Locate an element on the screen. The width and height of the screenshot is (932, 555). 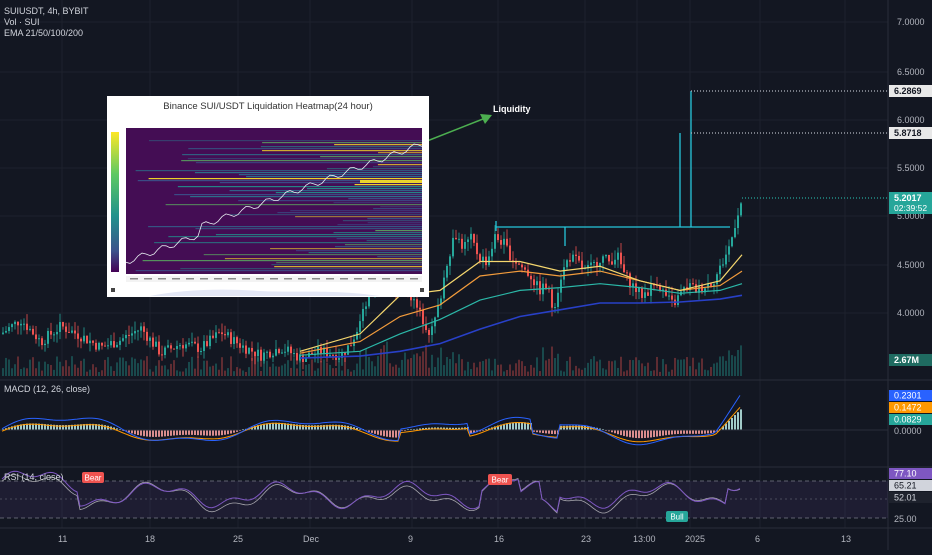
svg-text: 65.21 is located at coordinates (905, 486).